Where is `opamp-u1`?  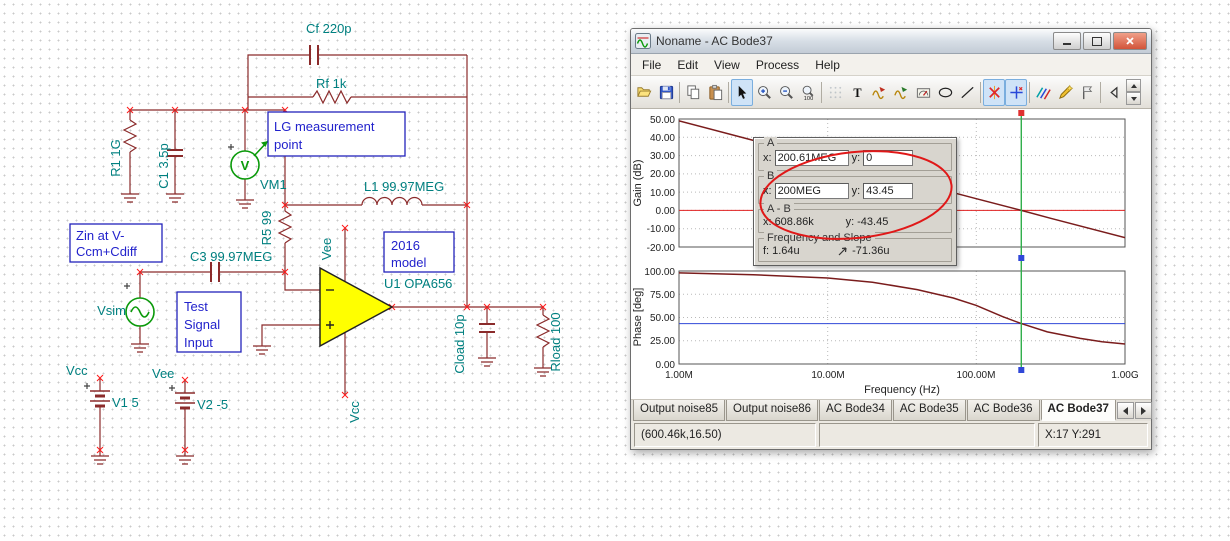
opamp-u1 is located at coordinates (356, 307).